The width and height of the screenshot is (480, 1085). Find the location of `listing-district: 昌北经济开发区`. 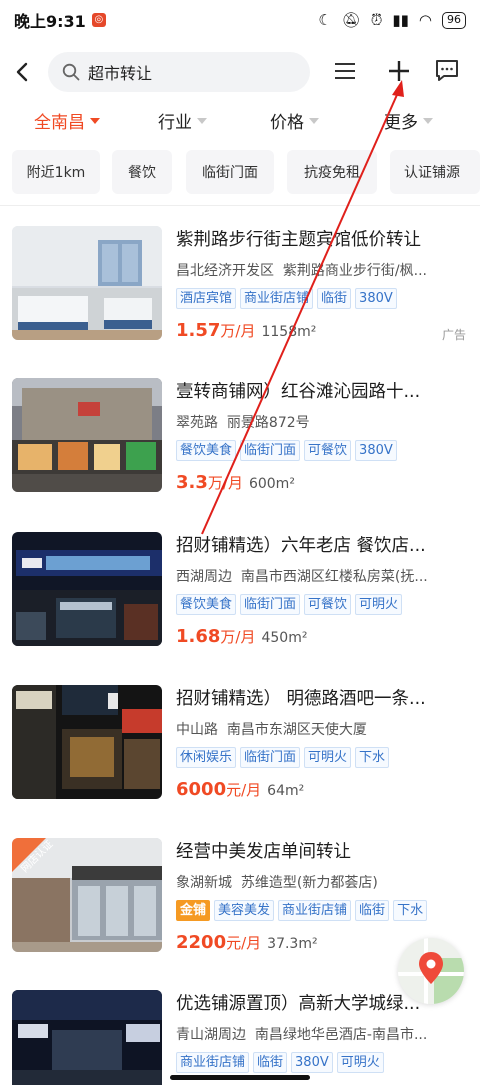

listing-district: 昌北经济开发区 is located at coordinates (225, 271).